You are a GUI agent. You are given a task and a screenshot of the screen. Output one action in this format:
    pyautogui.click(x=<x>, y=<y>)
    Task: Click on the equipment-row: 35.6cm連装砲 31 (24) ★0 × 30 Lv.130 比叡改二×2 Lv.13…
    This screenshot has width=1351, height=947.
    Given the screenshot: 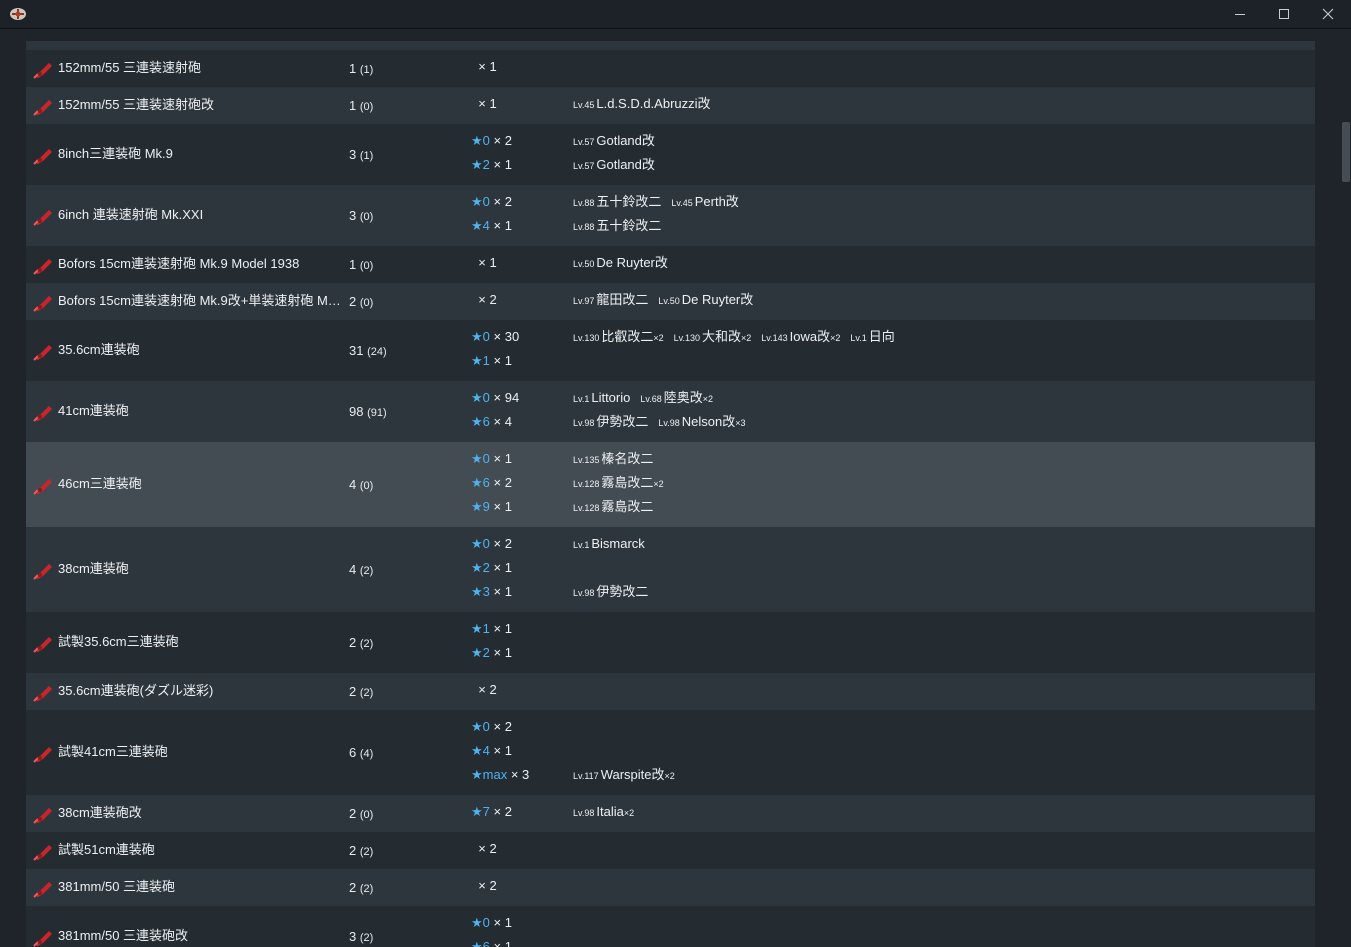 What is the action you would take?
    pyautogui.click(x=670, y=350)
    